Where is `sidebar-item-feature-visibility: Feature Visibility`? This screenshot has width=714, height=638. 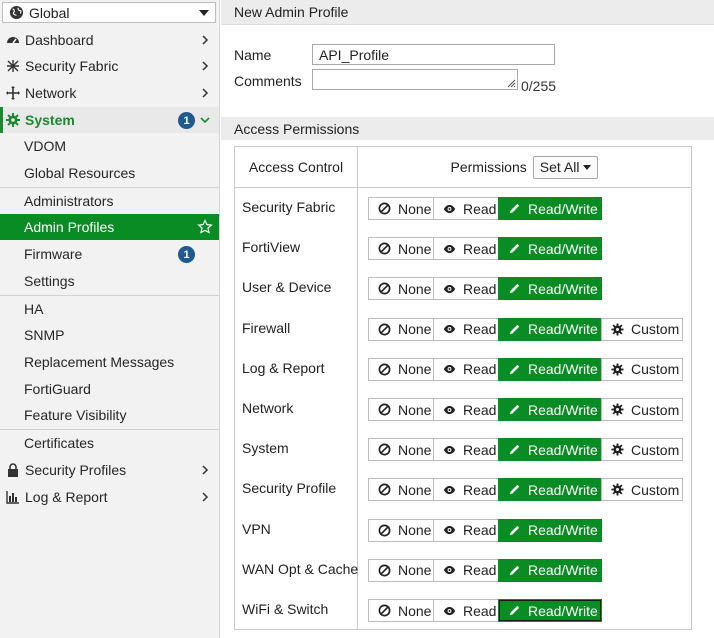 sidebar-item-feature-visibility: Feature Visibility is located at coordinates (109, 415).